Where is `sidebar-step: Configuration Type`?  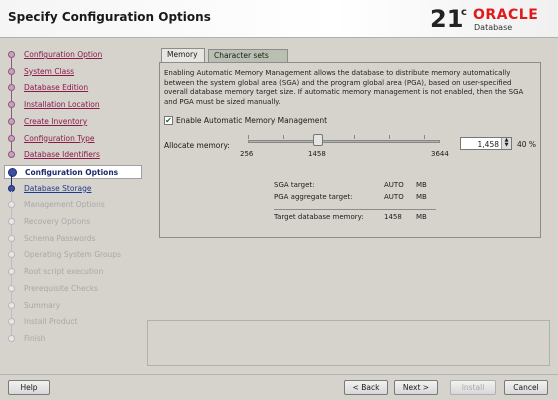 sidebar-step: Configuration Type is located at coordinates (73, 135).